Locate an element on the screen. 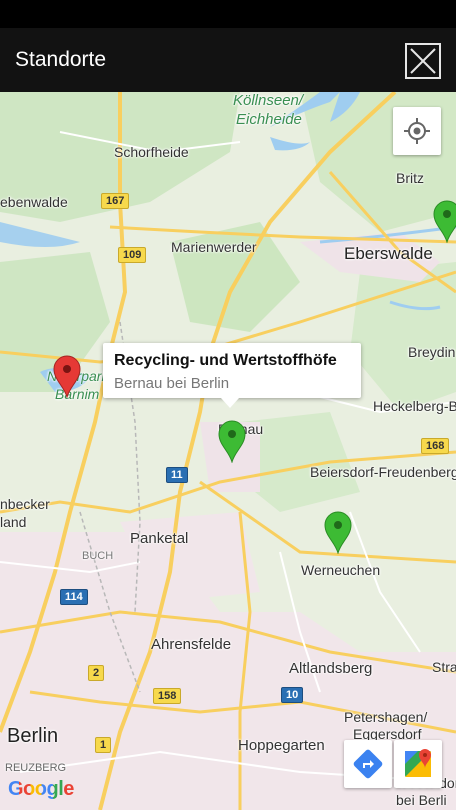 The width and height of the screenshot is (456, 810). road-shield-2: 2 is located at coordinates (96, 673).